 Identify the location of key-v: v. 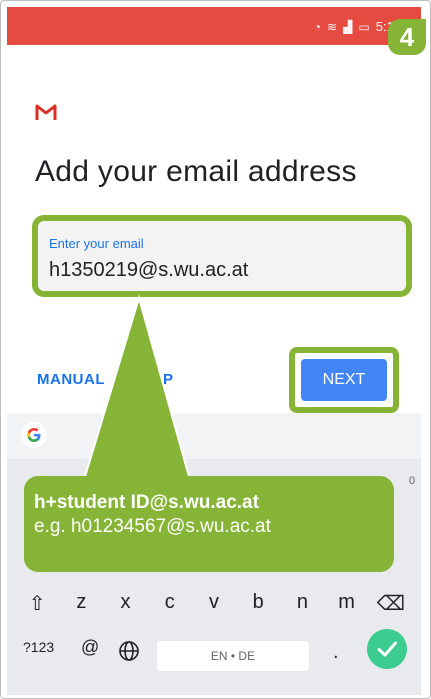
(214, 603).